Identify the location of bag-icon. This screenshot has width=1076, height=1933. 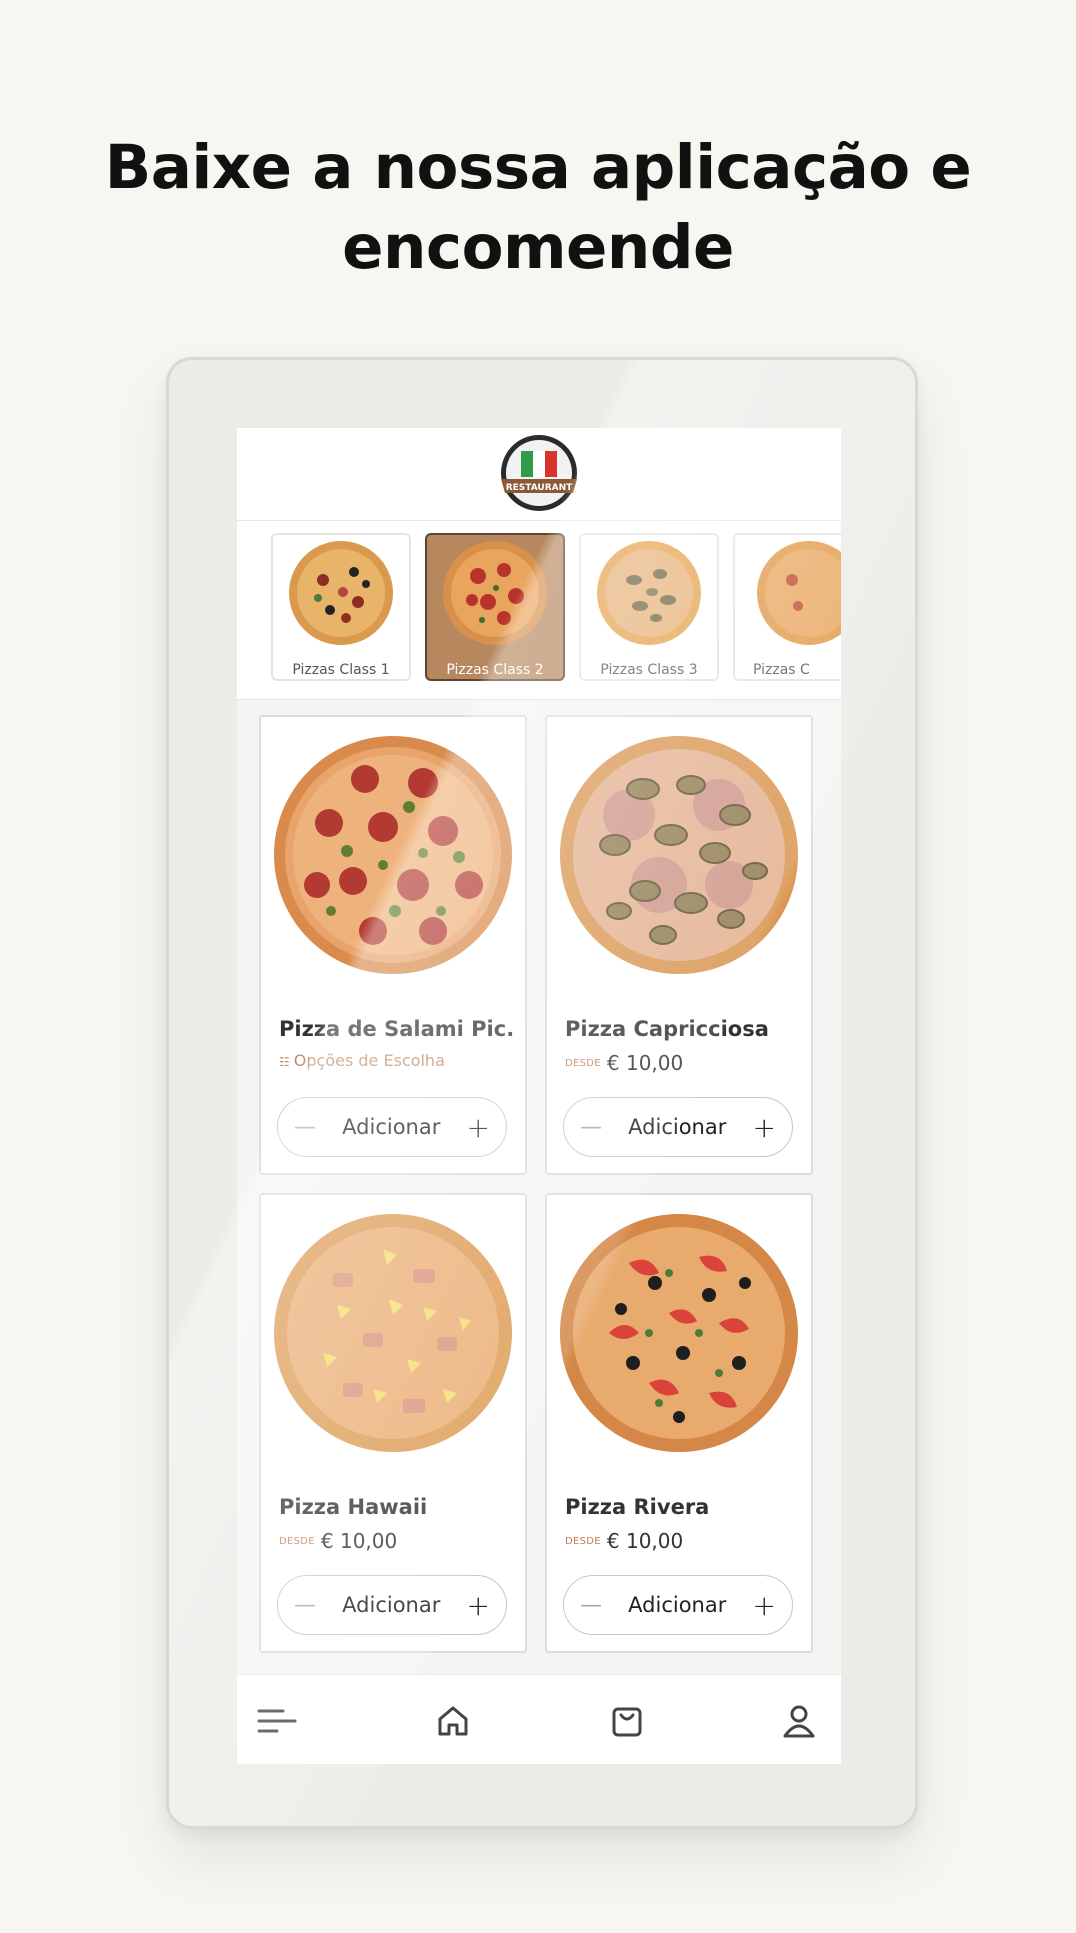
(627, 1721).